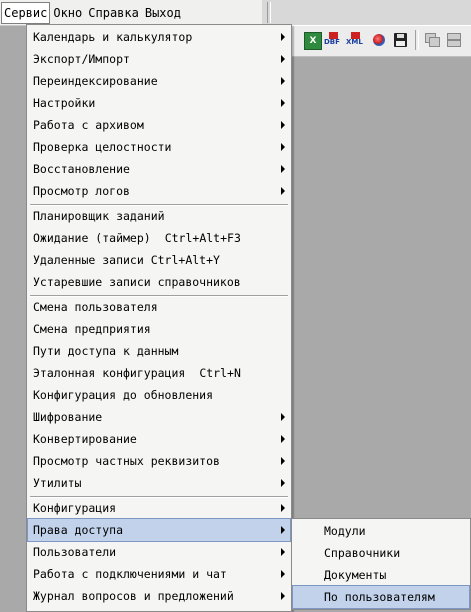 The height and width of the screenshot is (612, 471). Describe the element at coordinates (130, 574) in the screenshot. I see `menu-item-label: Работа с подключениями и чат` at that location.